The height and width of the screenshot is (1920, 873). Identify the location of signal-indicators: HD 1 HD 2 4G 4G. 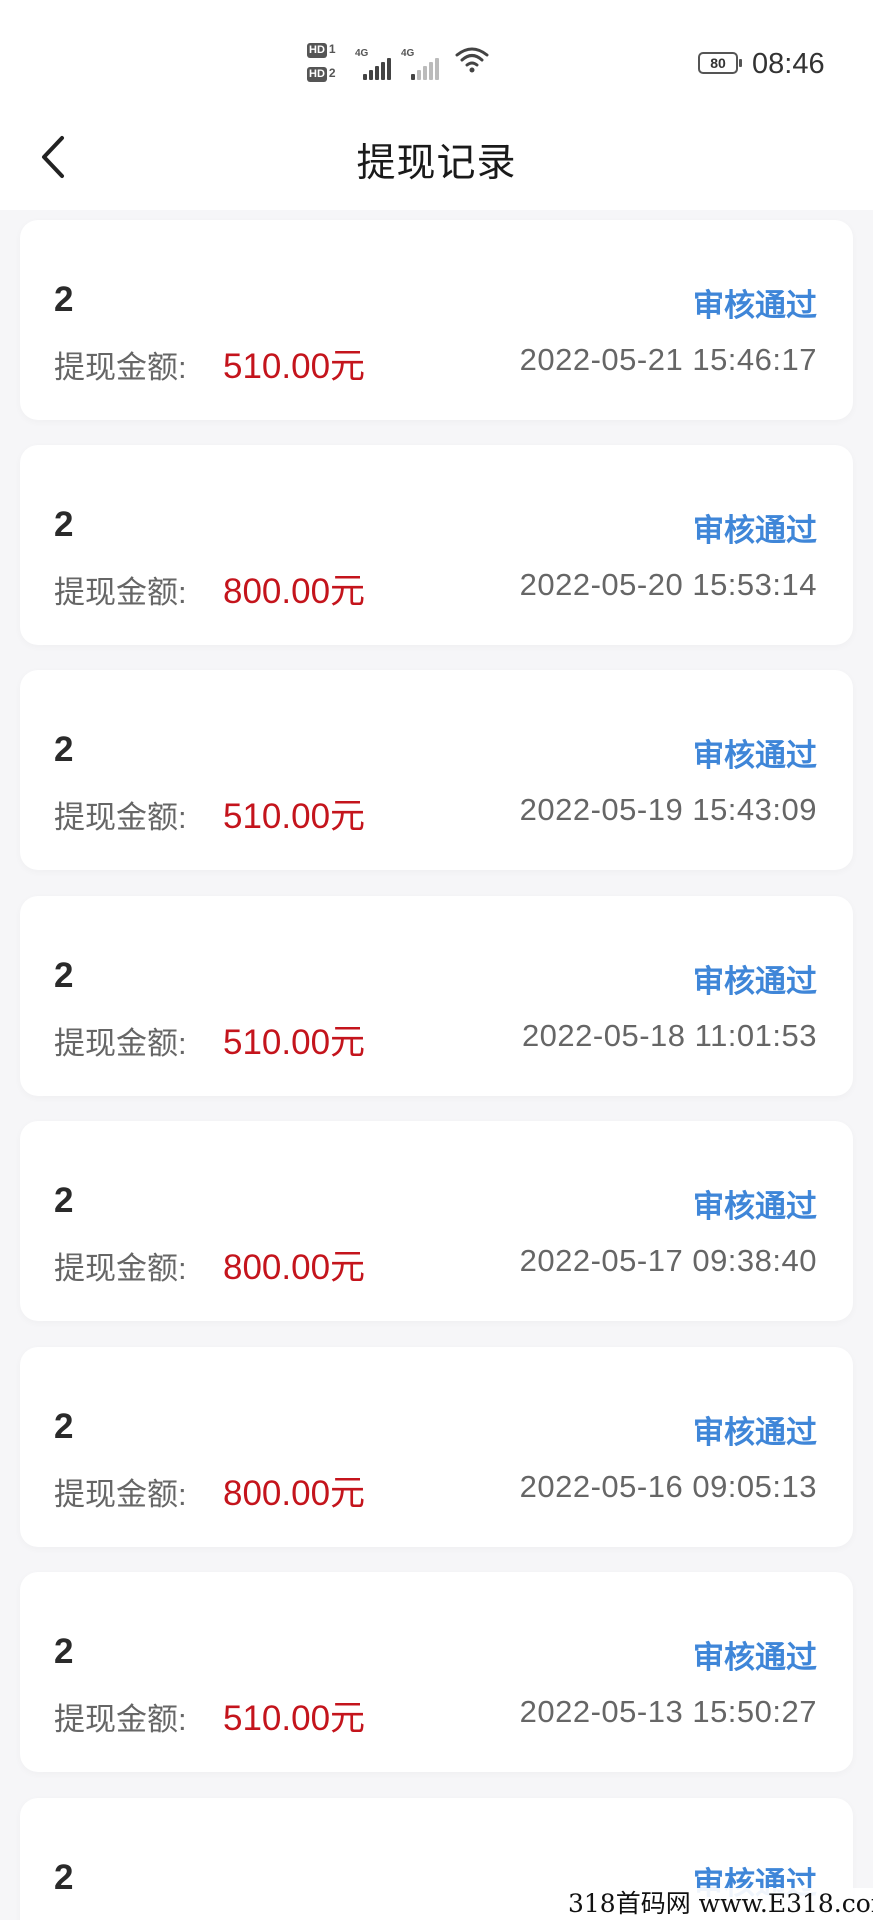
(402, 64).